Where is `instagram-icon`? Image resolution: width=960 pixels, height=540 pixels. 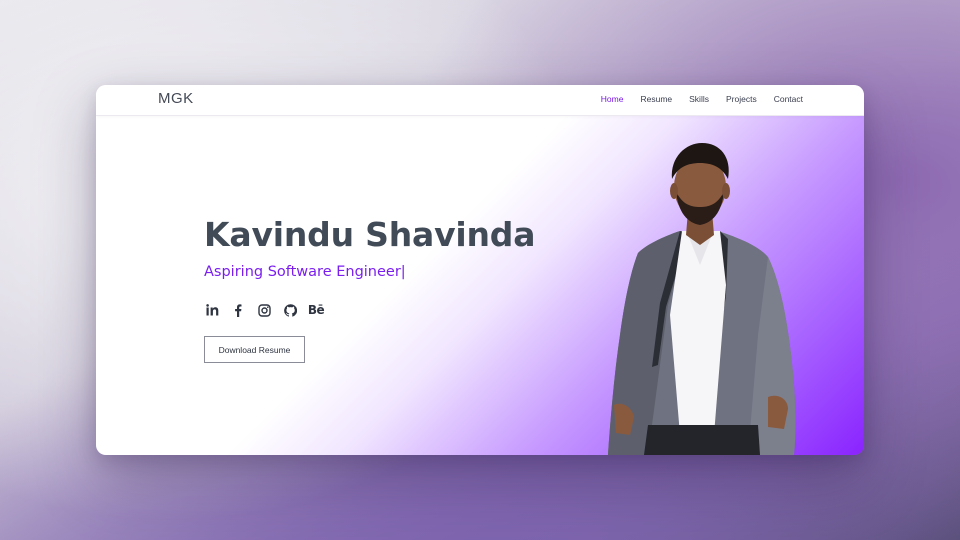 instagram-icon is located at coordinates (264, 310).